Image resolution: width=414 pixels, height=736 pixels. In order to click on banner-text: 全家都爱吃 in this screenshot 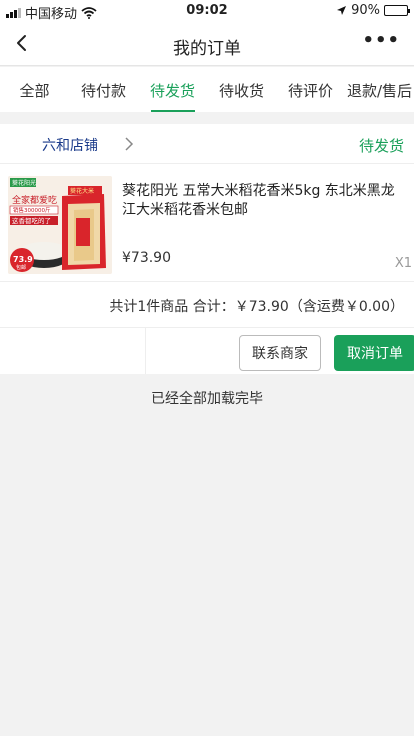, I will do `click(34, 200)`.